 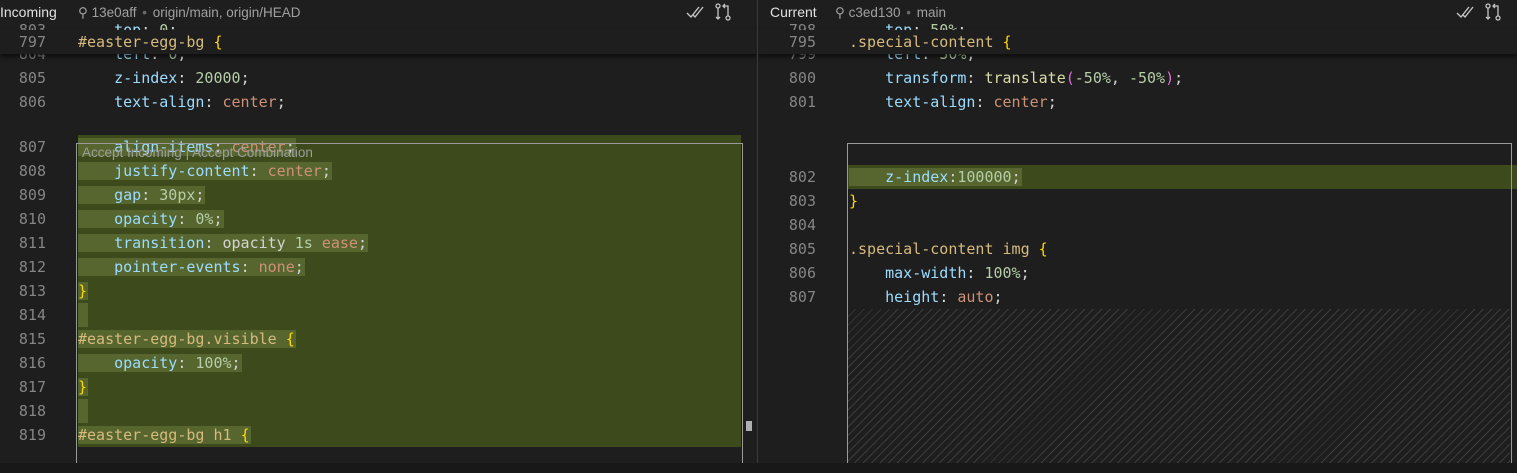 What do you see at coordinates (802, 102) in the screenshot?
I see `line-number: 801` at bounding box center [802, 102].